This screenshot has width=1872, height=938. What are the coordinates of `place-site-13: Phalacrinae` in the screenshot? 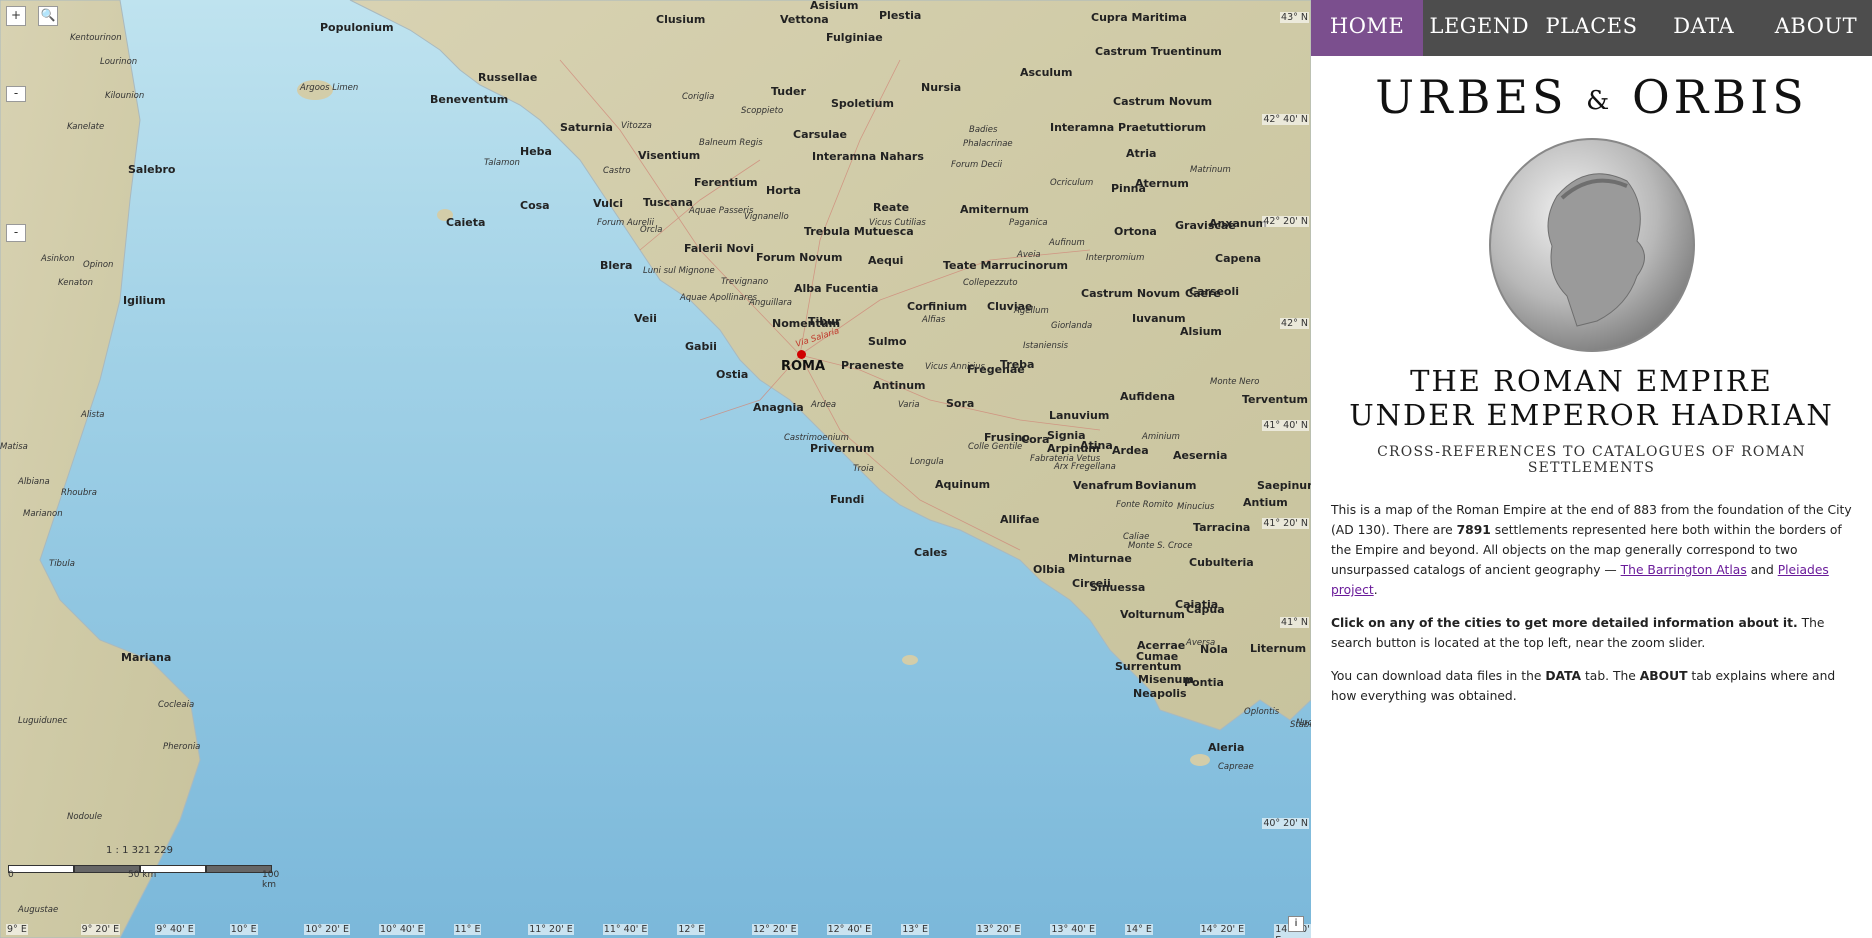 It's located at (988, 144).